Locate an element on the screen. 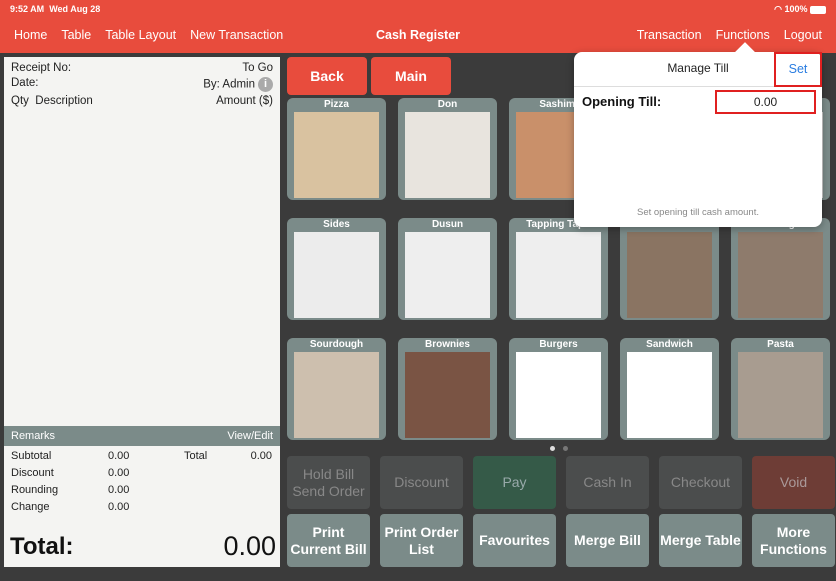  page-dot is located at coordinates (565, 448).